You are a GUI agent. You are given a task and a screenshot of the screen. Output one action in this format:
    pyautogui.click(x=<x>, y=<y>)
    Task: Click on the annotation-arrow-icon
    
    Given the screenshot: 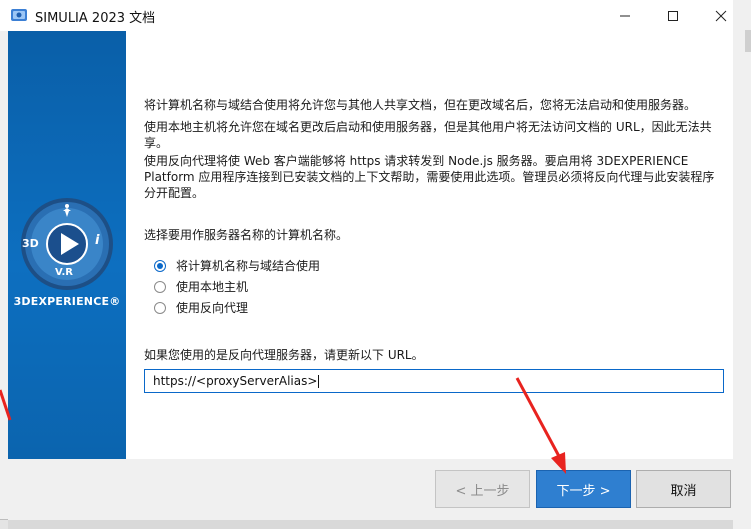 What is the action you would take?
    pyautogui.click(x=540, y=425)
    